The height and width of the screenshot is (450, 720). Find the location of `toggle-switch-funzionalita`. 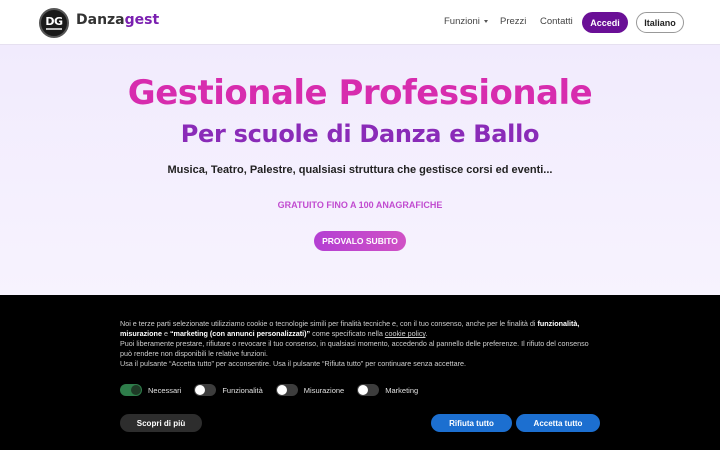

toggle-switch-funzionalita is located at coordinates (205, 390).